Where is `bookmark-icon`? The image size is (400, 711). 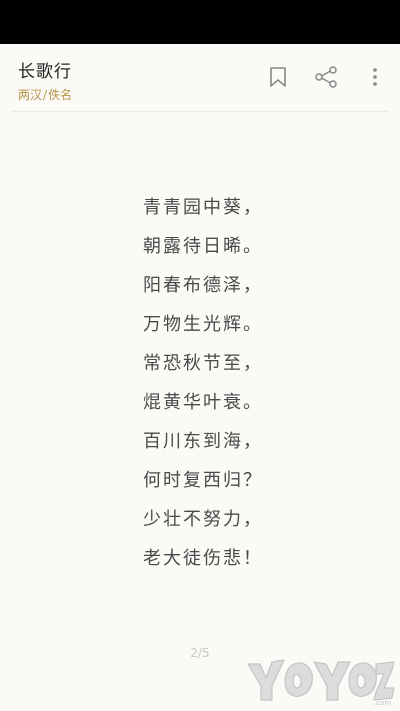 bookmark-icon is located at coordinates (278, 77).